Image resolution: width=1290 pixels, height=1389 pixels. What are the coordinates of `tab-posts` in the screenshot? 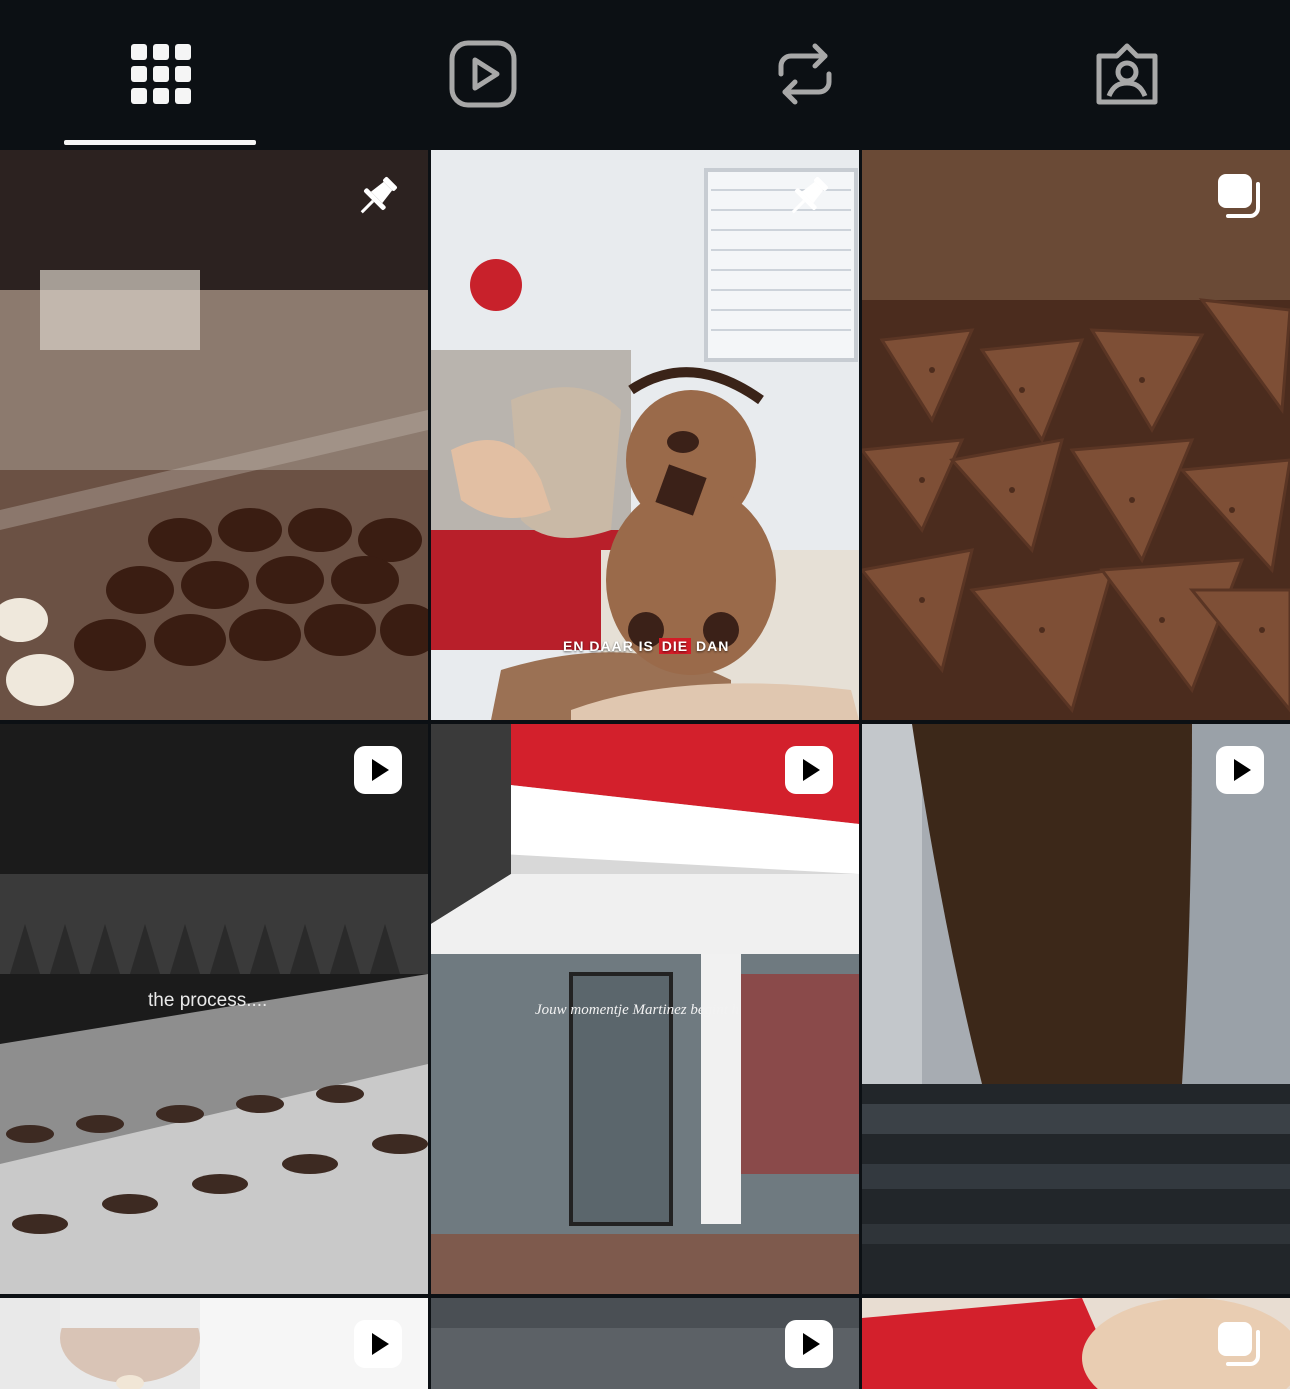 It's located at (161, 74).